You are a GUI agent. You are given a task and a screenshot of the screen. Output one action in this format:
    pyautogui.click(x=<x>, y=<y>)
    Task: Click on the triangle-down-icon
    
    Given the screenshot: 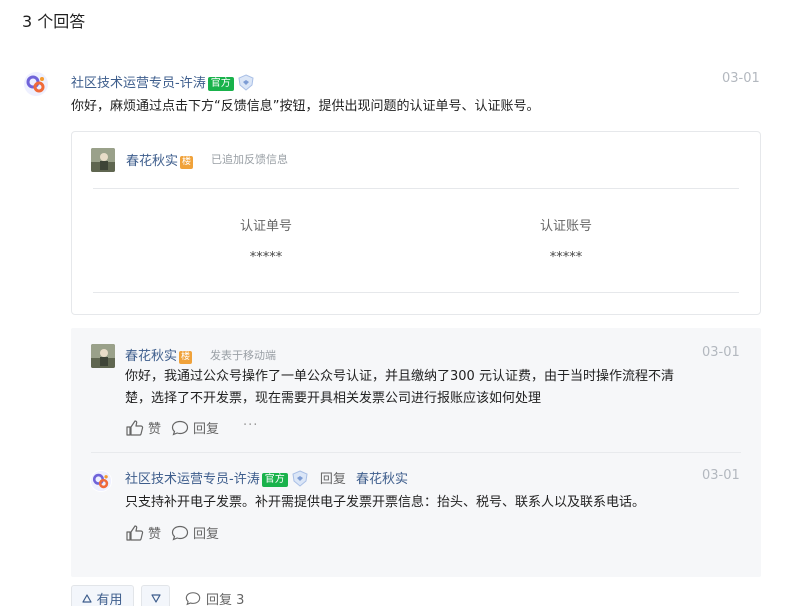 What is the action you would take?
    pyautogui.click(x=155, y=598)
    